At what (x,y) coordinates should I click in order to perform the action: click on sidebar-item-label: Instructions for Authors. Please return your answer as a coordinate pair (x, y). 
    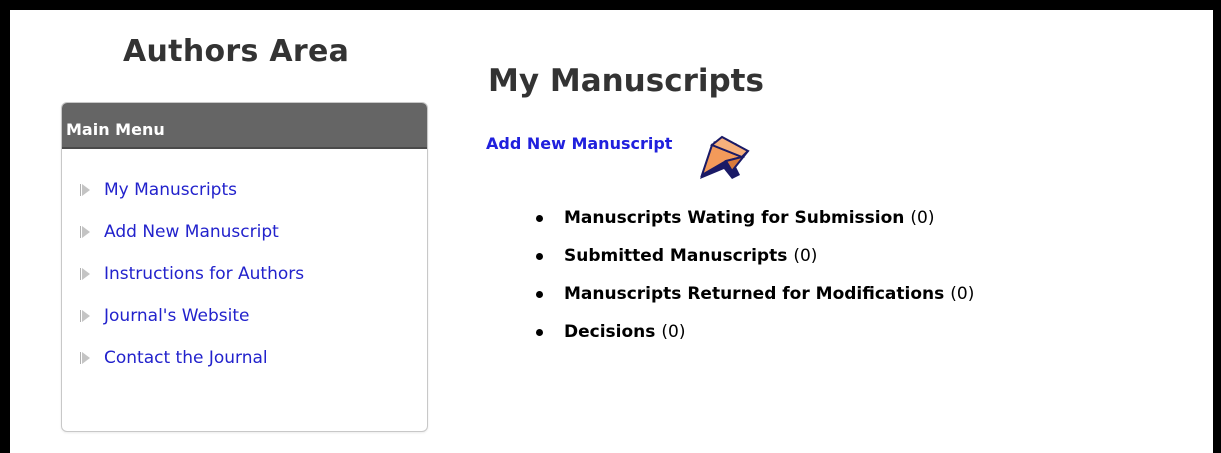
    Looking at the image, I should click on (204, 274).